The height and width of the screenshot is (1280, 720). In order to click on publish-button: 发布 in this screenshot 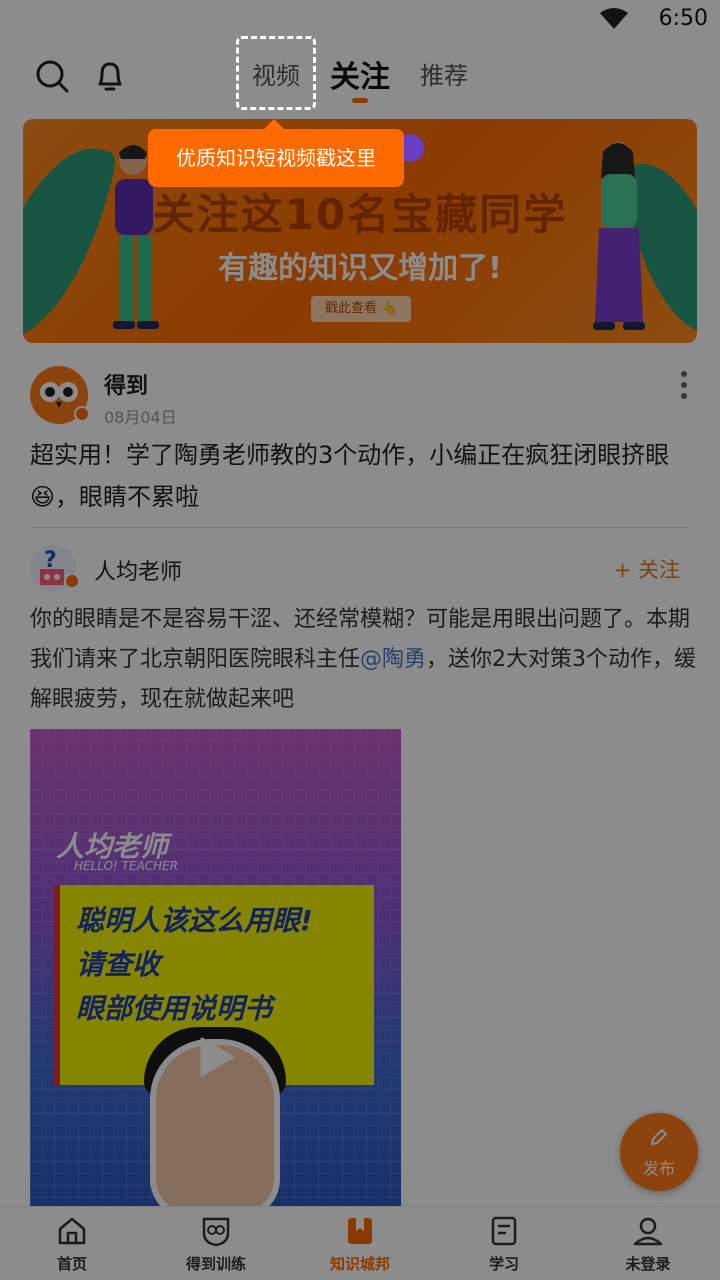, I will do `click(659, 1152)`.